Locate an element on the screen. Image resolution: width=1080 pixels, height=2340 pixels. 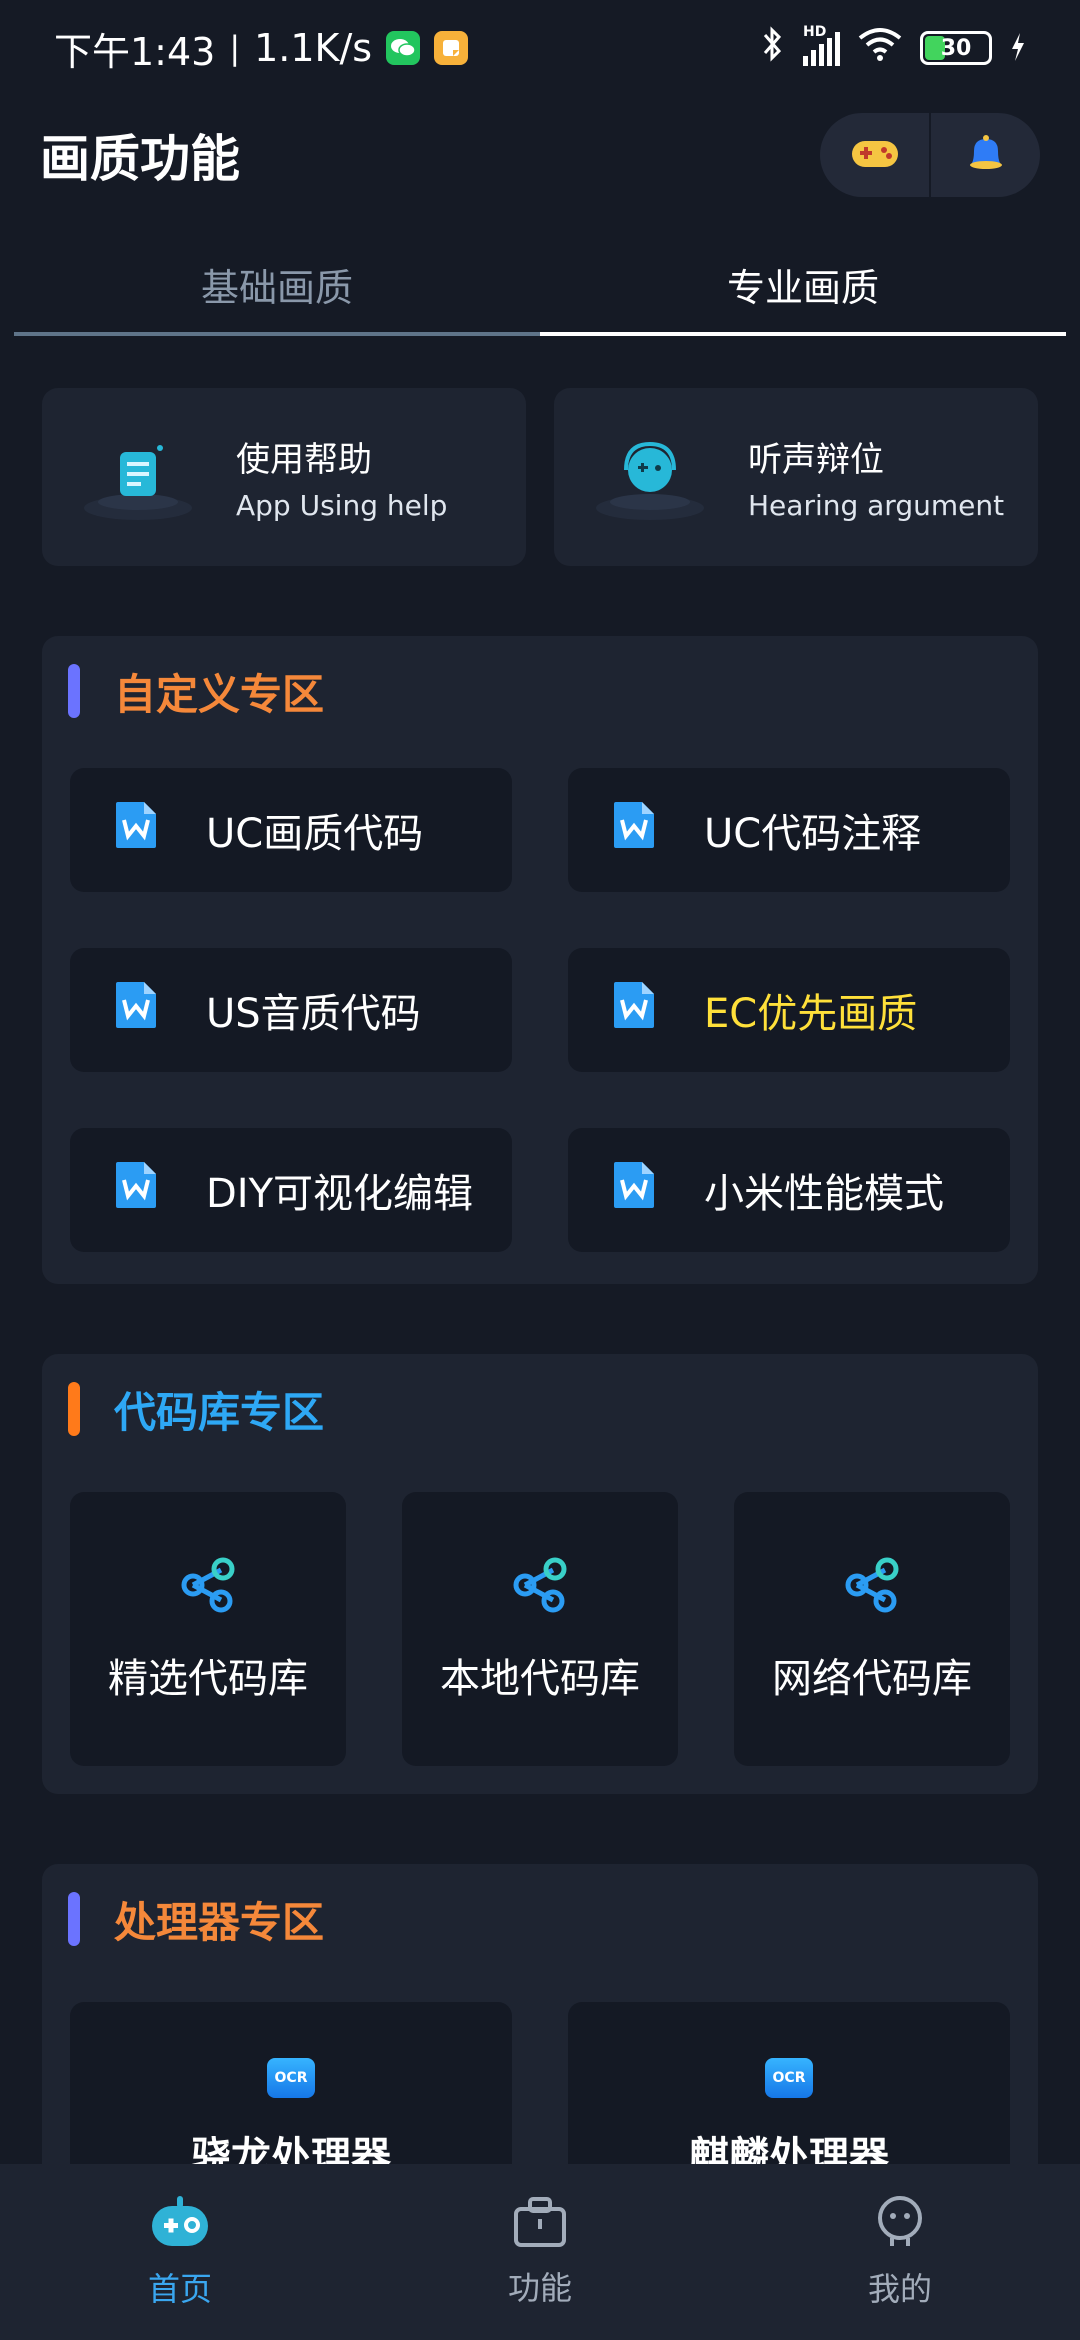
gamepad-icon is located at coordinates (875, 155).